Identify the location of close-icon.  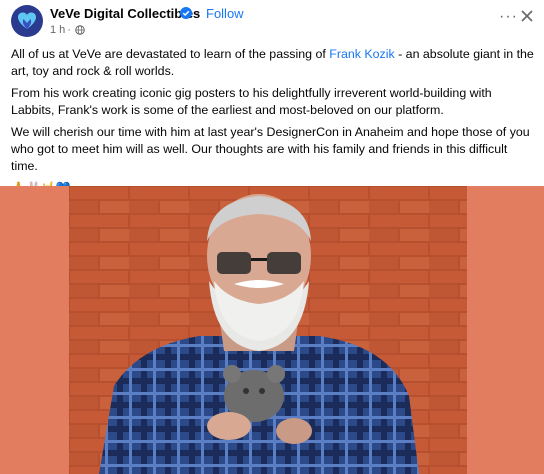
(527, 16).